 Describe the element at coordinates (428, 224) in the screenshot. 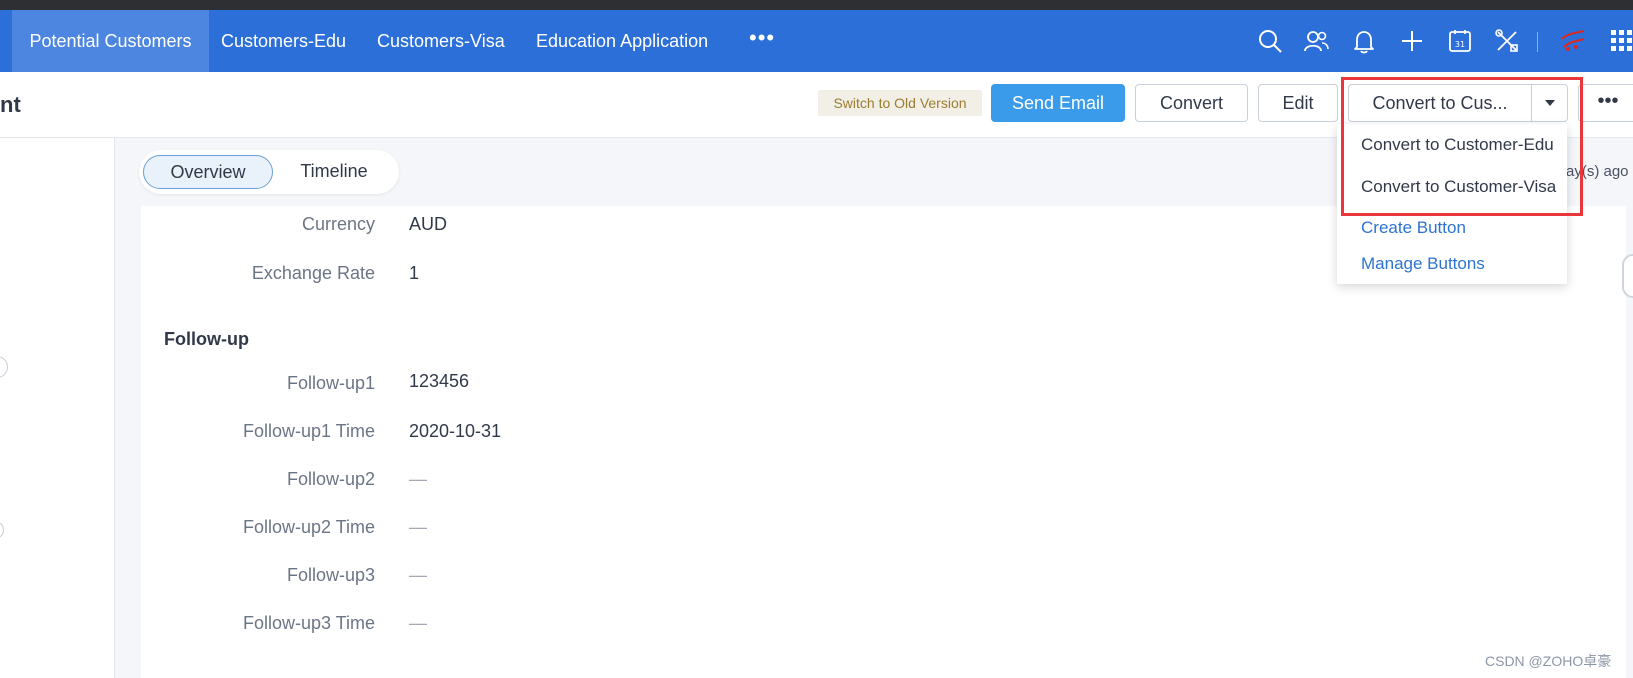

I see `field-value: AUD` at that location.